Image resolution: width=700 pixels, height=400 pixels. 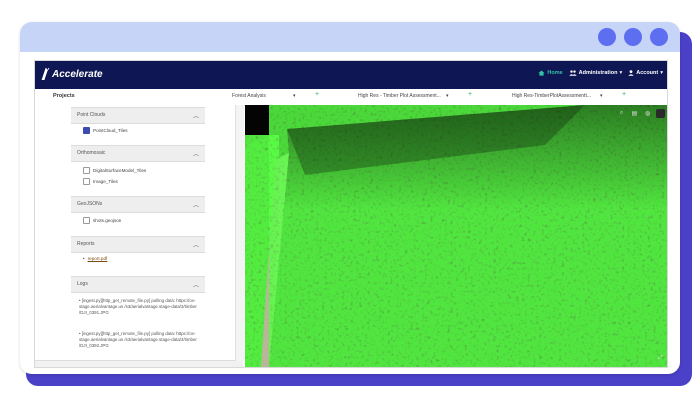 I want to click on section-orthomosaic: Orthomosaic ︿, so click(x=138, y=153).